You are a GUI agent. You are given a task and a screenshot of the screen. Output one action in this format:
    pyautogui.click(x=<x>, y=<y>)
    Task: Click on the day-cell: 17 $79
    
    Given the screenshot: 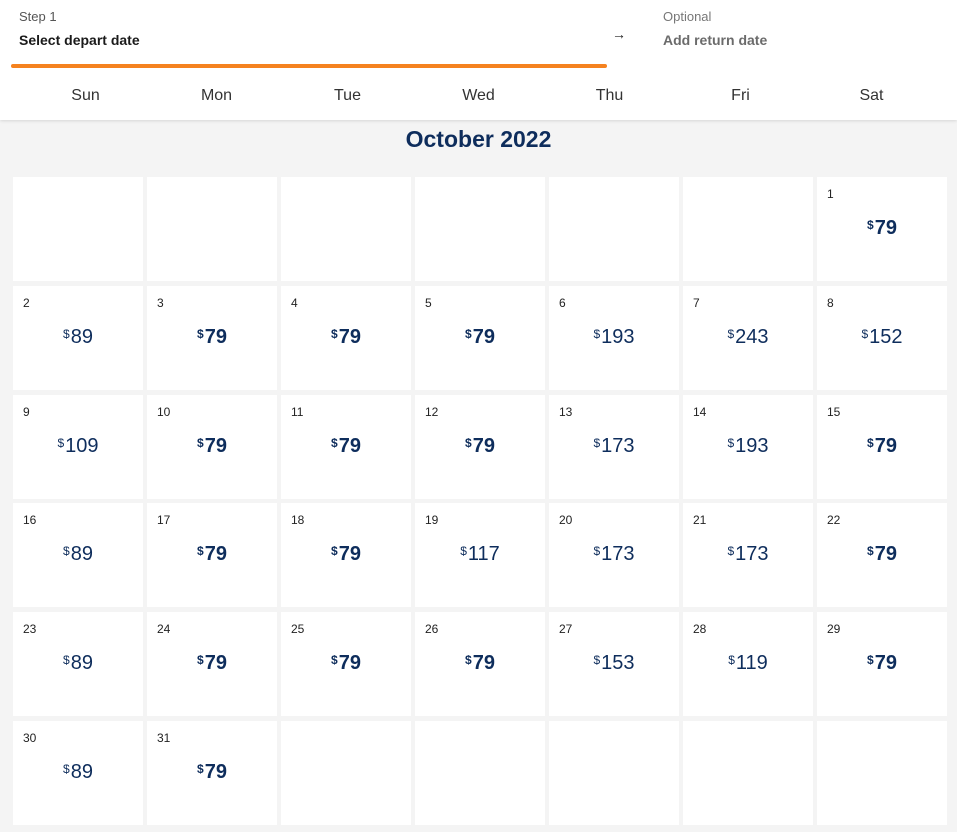 What is the action you would take?
    pyautogui.click(x=212, y=555)
    